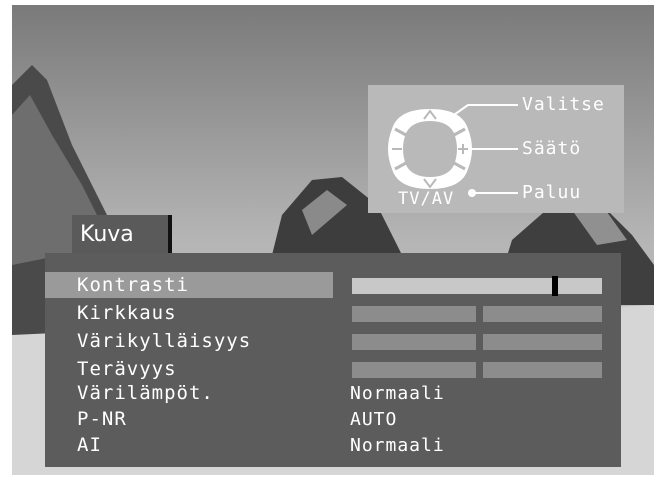  Describe the element at coordinates (102, 419) in the screenshot. I see `menu-row-label: P-NR` at that location.